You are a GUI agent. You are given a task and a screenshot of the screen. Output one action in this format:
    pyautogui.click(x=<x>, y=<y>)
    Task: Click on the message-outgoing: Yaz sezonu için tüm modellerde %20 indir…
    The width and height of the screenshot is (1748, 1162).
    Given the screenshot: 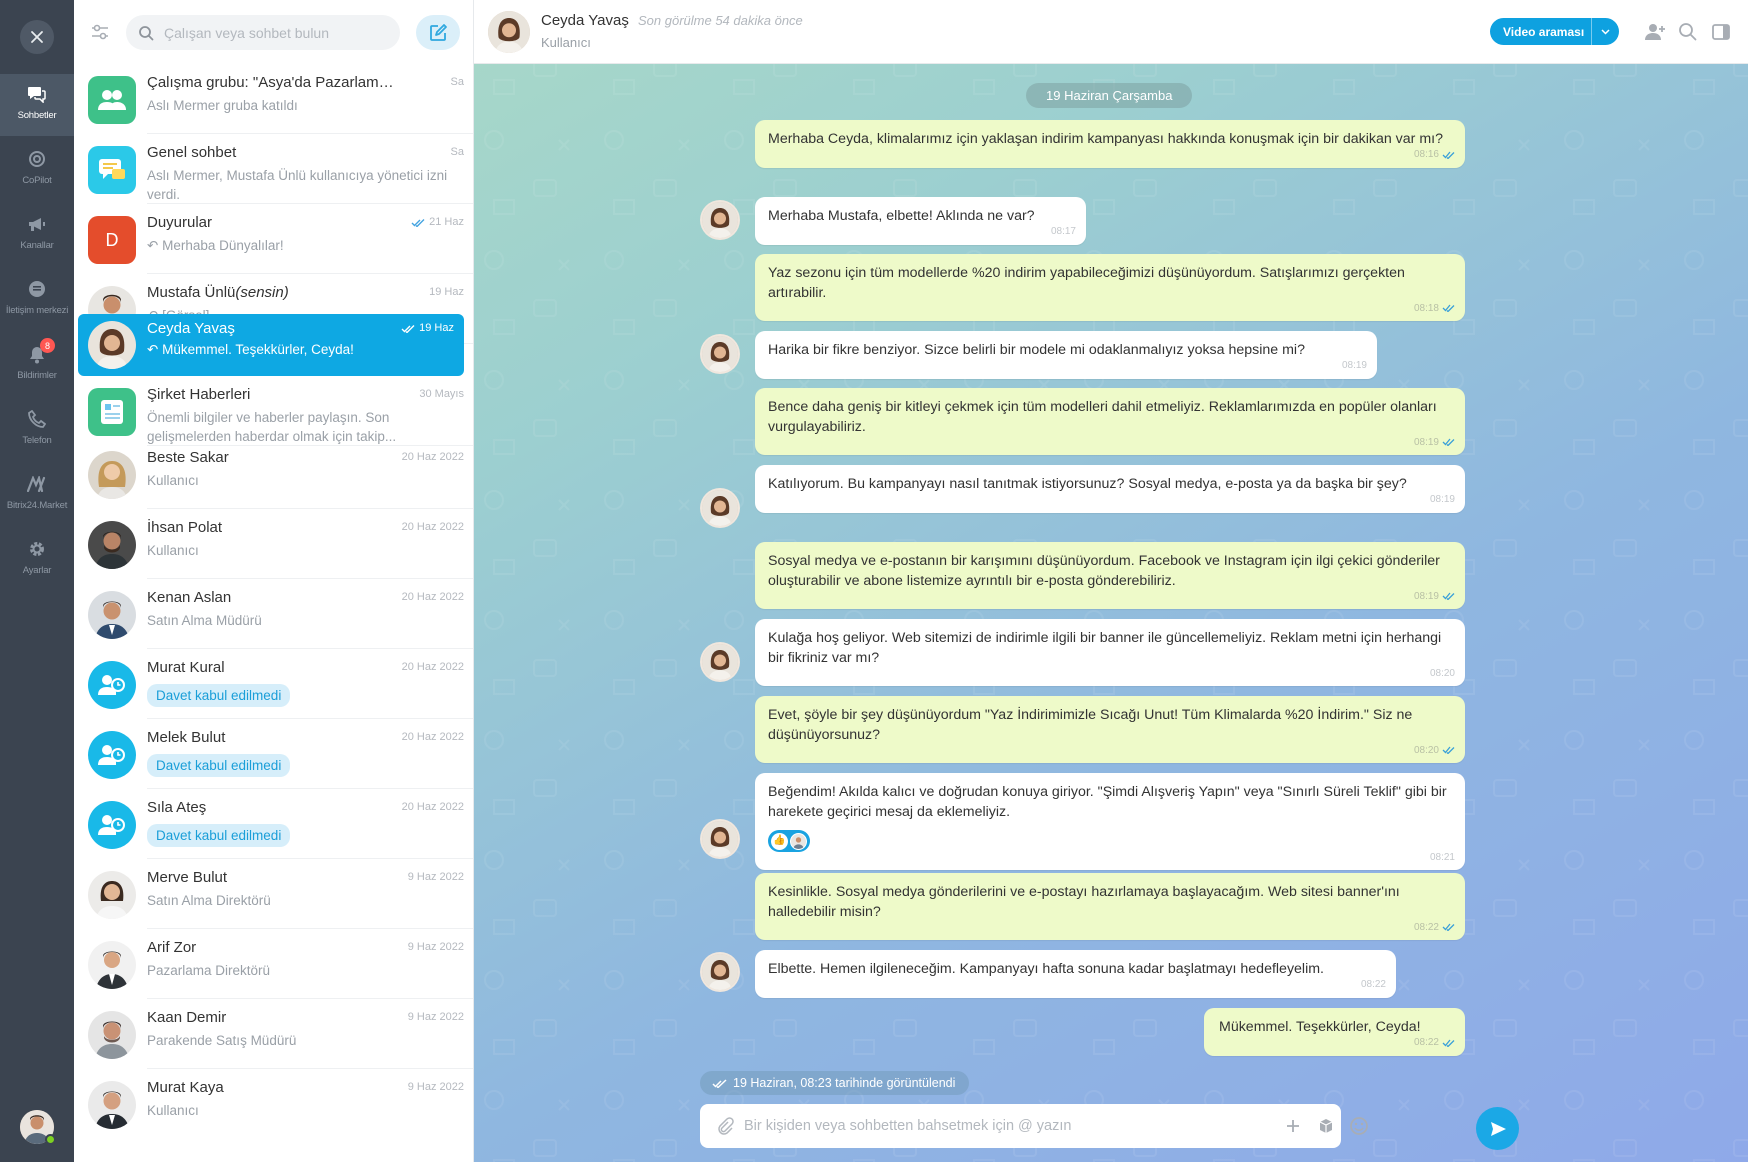 What is the action you would take?
    pyautogui.click(x=1110, y=287)
    